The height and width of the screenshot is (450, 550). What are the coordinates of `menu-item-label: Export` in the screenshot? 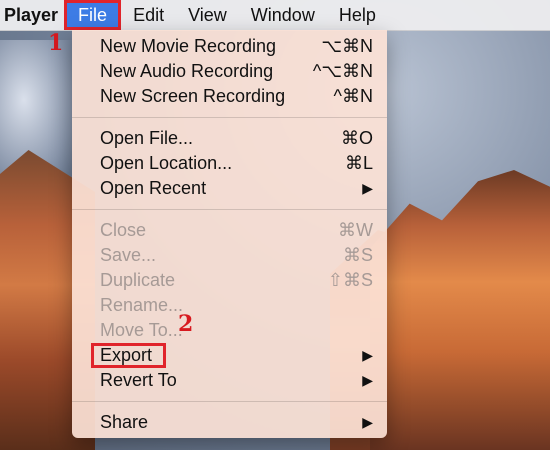 It's located at (126, 355).